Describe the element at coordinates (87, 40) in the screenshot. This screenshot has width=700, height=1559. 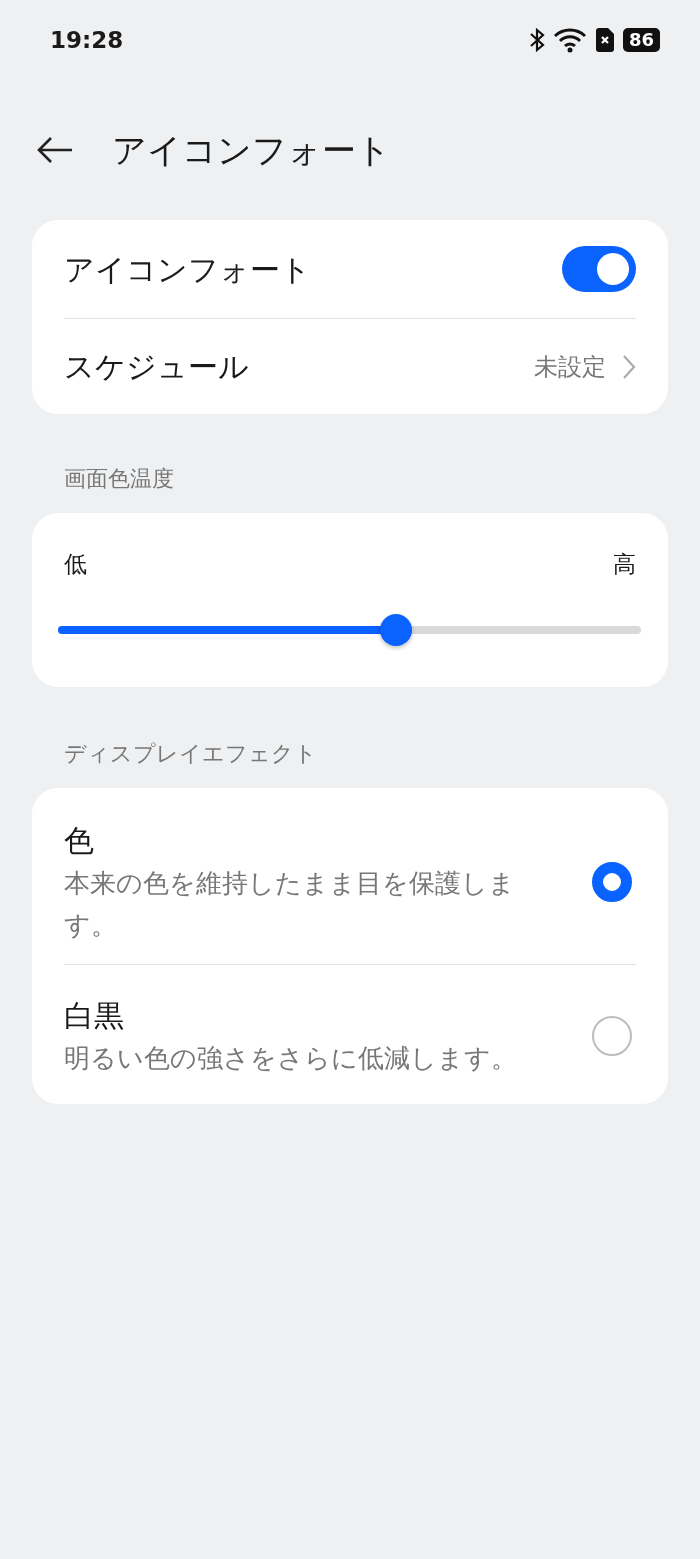
I see `clock: 19:28` at that location.